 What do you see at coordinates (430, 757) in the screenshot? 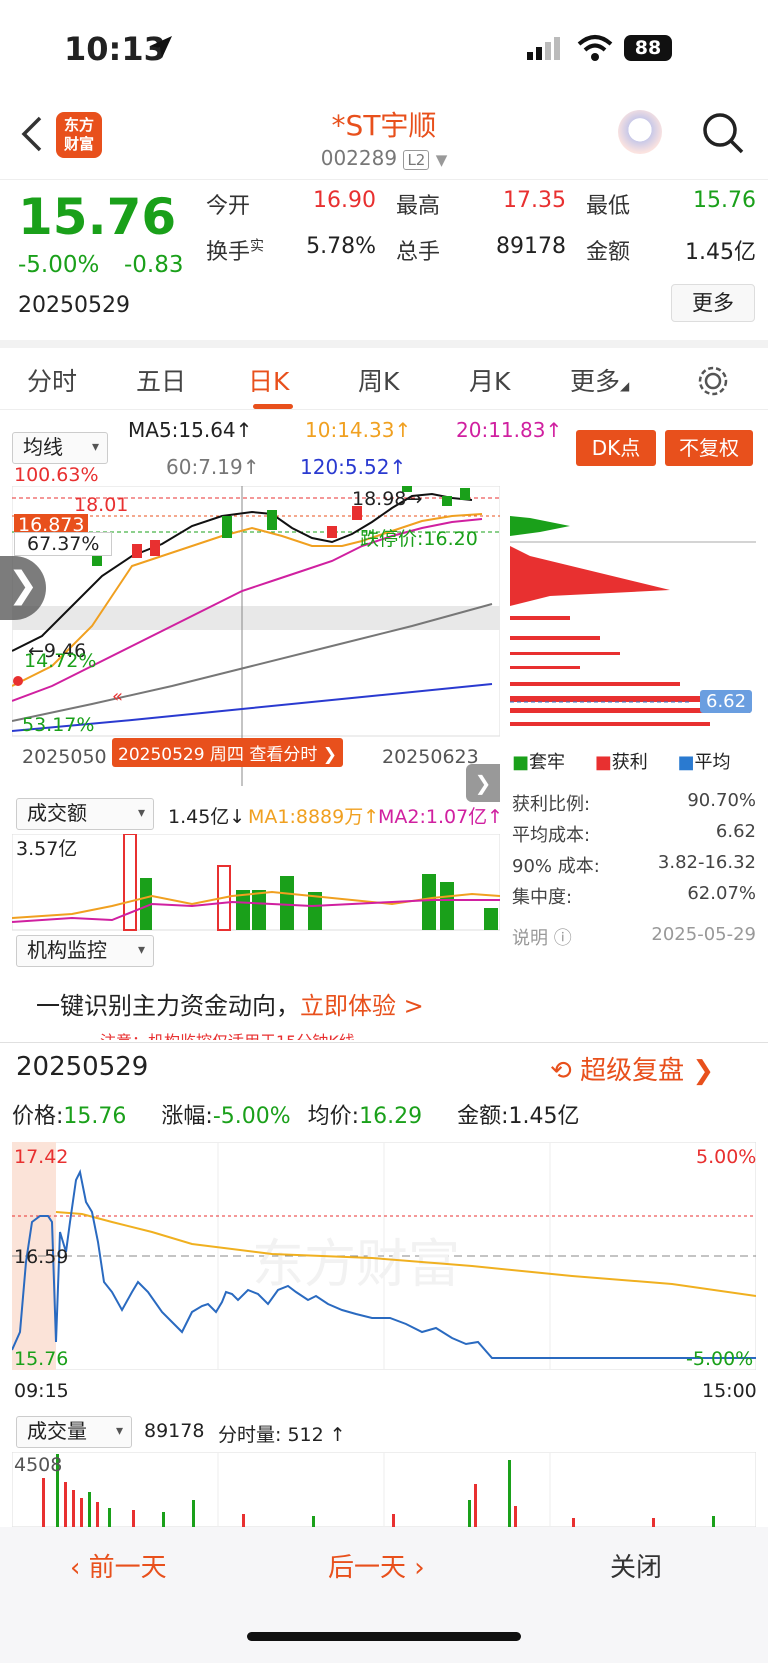
I see `date-end: 20250623` at bounding box center [430, 757].